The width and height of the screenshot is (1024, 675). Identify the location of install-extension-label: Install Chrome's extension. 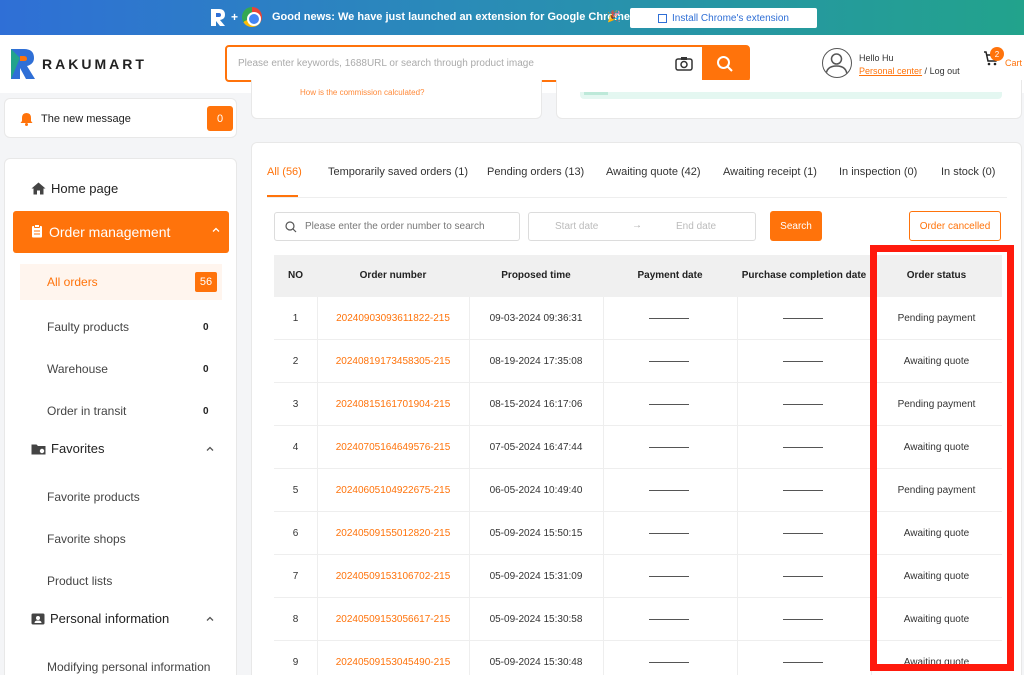
(730, 18).